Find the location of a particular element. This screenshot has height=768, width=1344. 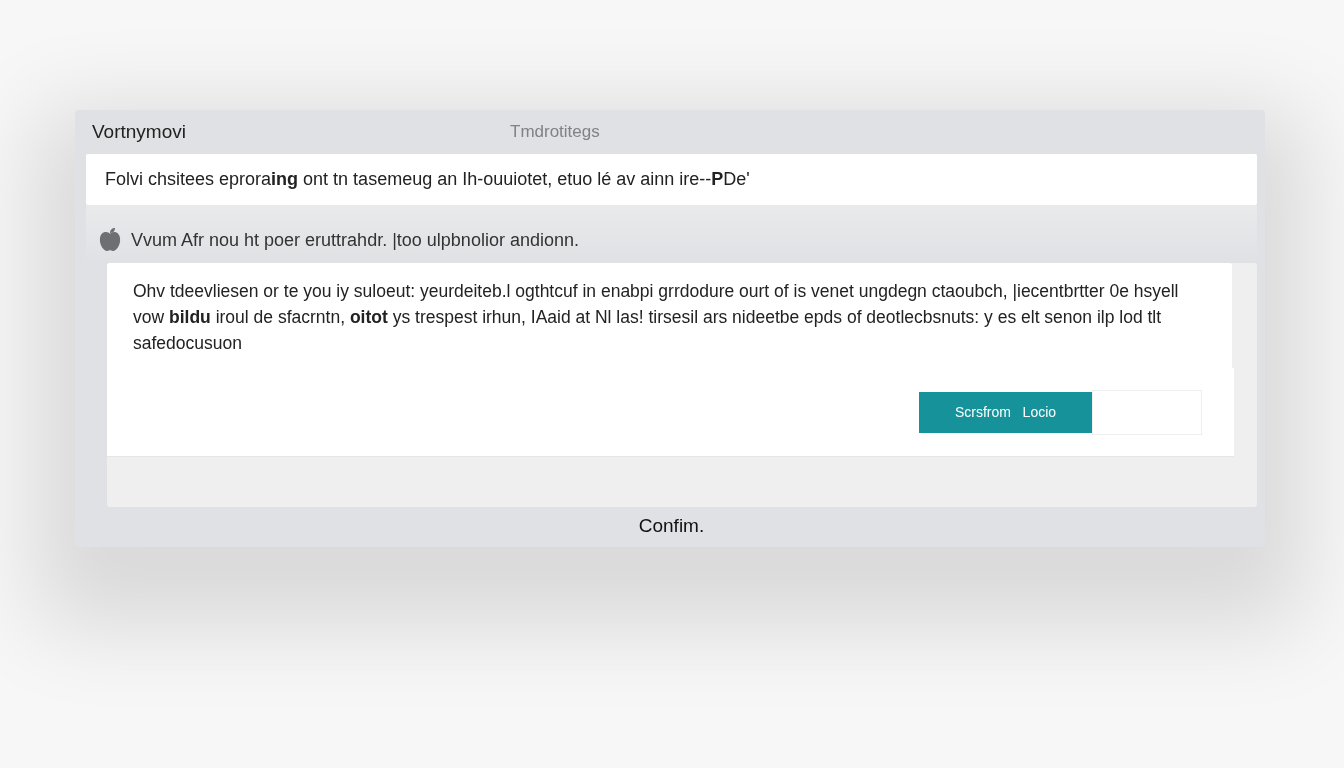

secondary-button is located at coordinates (1147, 412).